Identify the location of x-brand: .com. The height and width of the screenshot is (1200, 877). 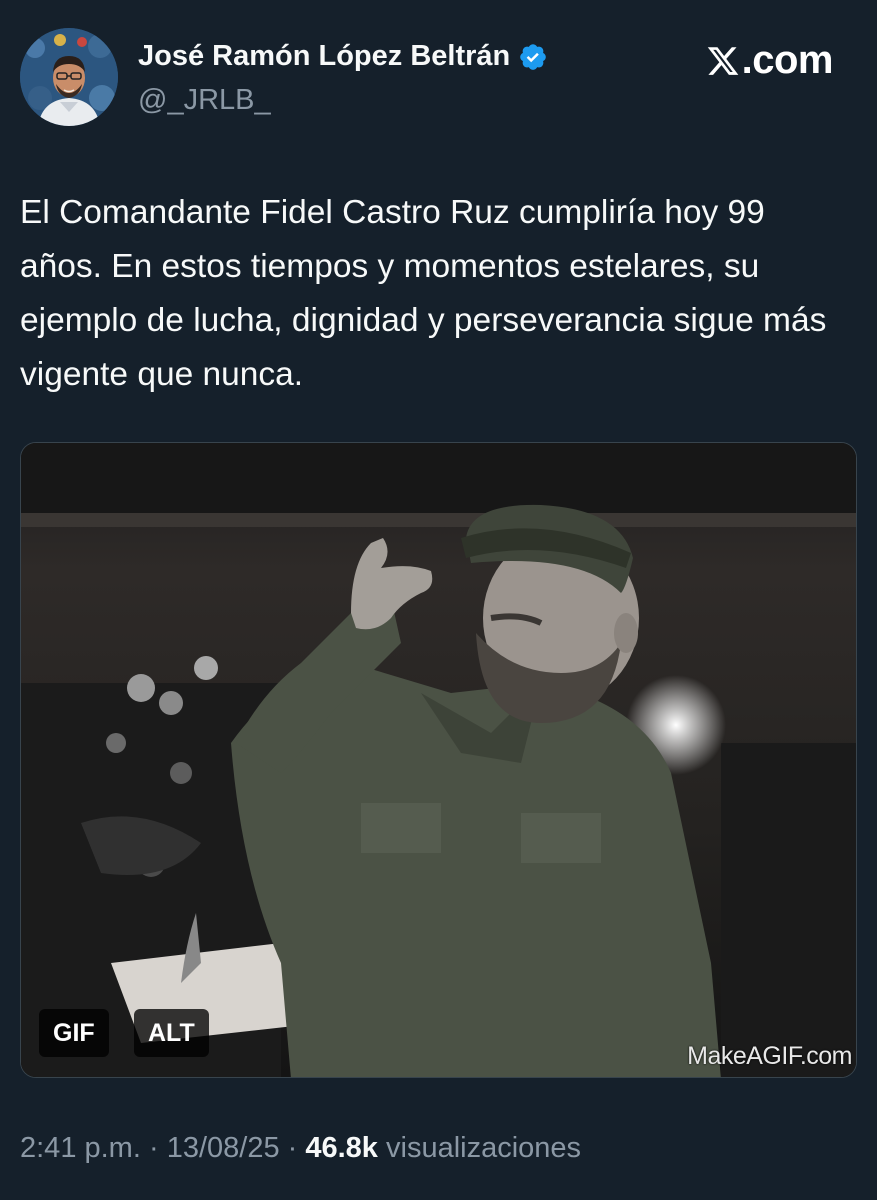
(770, 60).